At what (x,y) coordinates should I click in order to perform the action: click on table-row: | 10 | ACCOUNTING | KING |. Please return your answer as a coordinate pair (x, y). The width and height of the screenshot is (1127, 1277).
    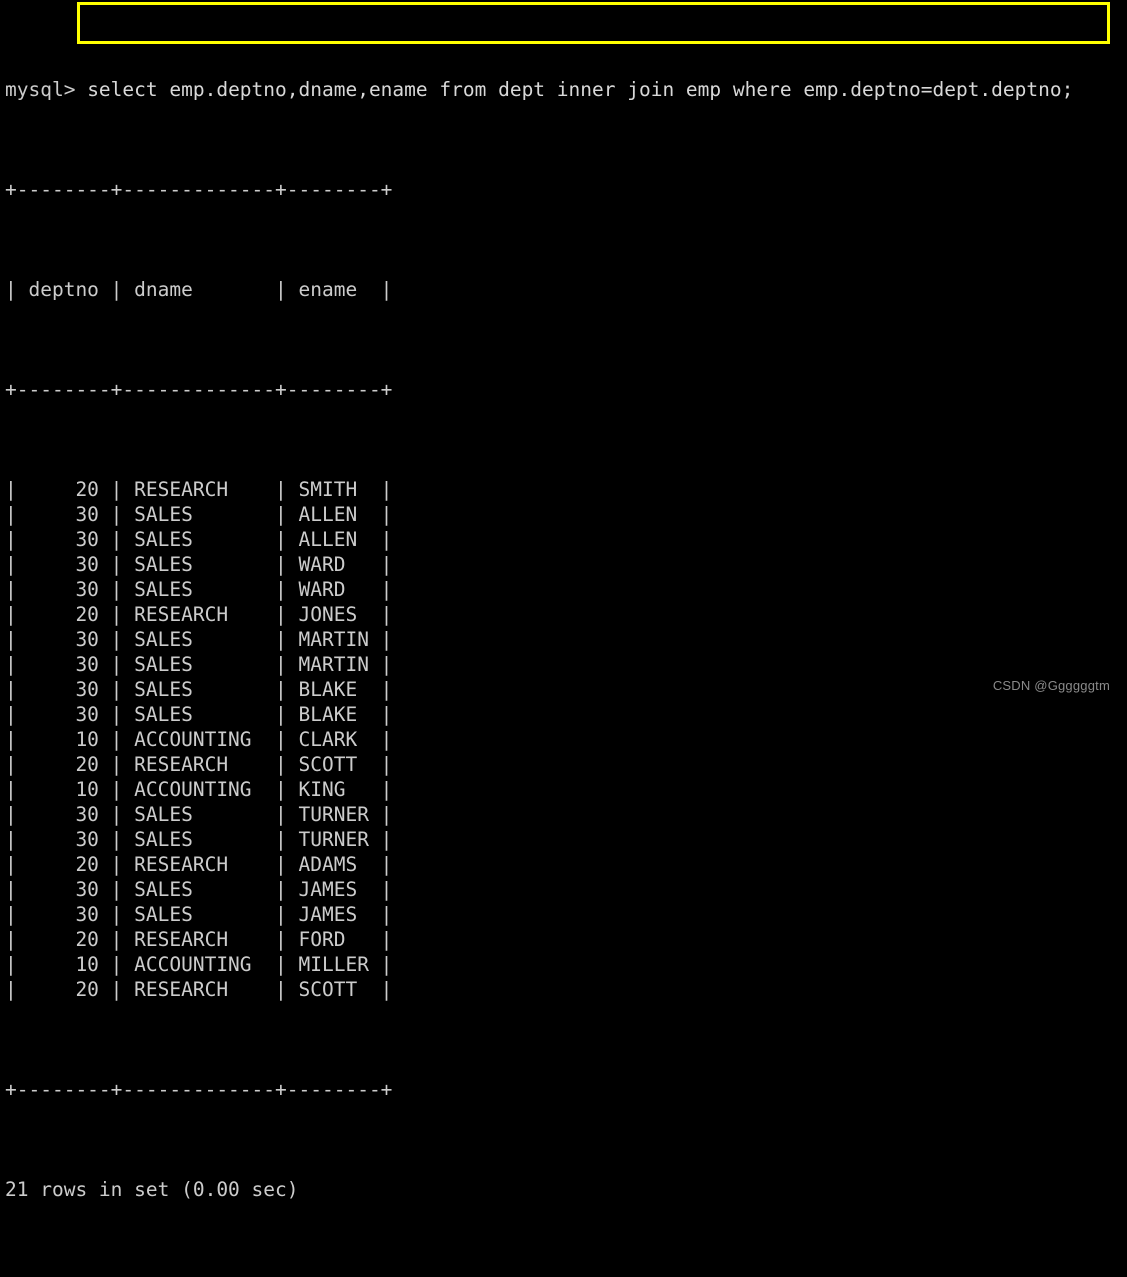
    Looking at the image, I should click on (199, 789).